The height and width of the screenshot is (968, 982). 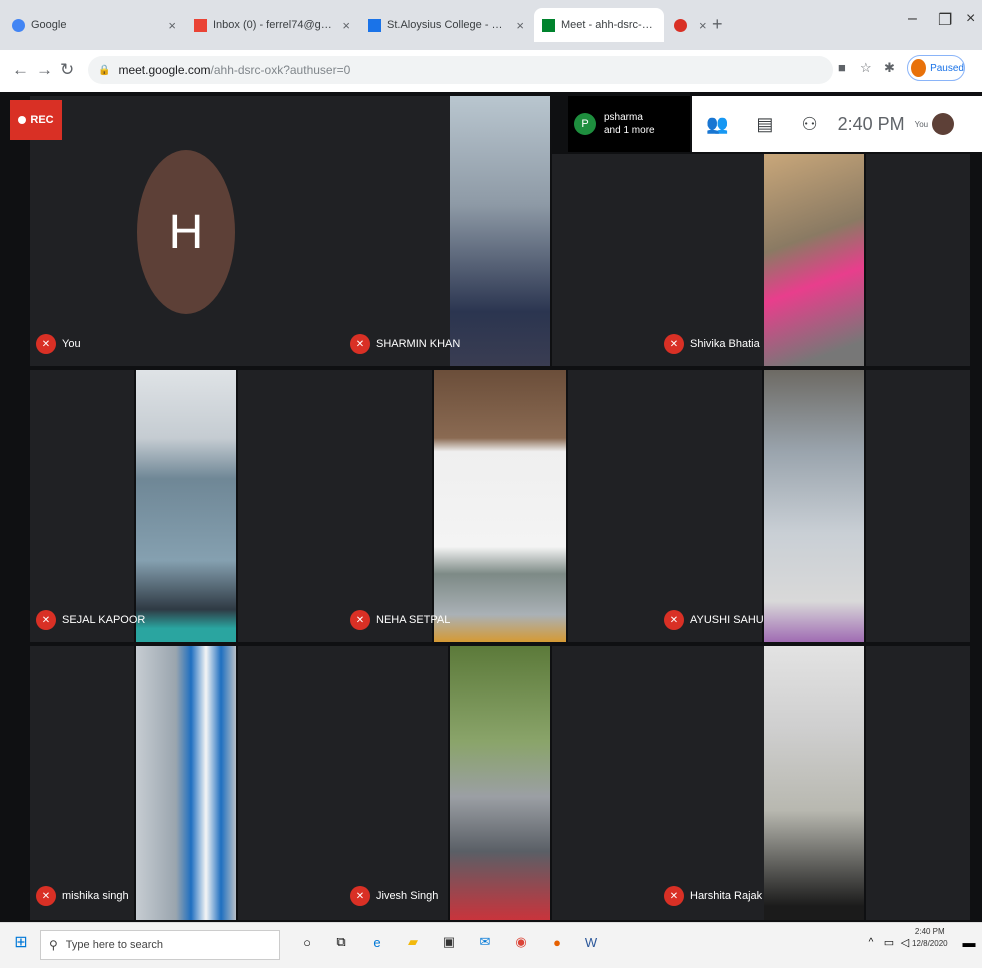 What do you see at coordinates (36, 120) in the screenshot?
I see `recording-badge: REC` at bounding box center [36, 120].